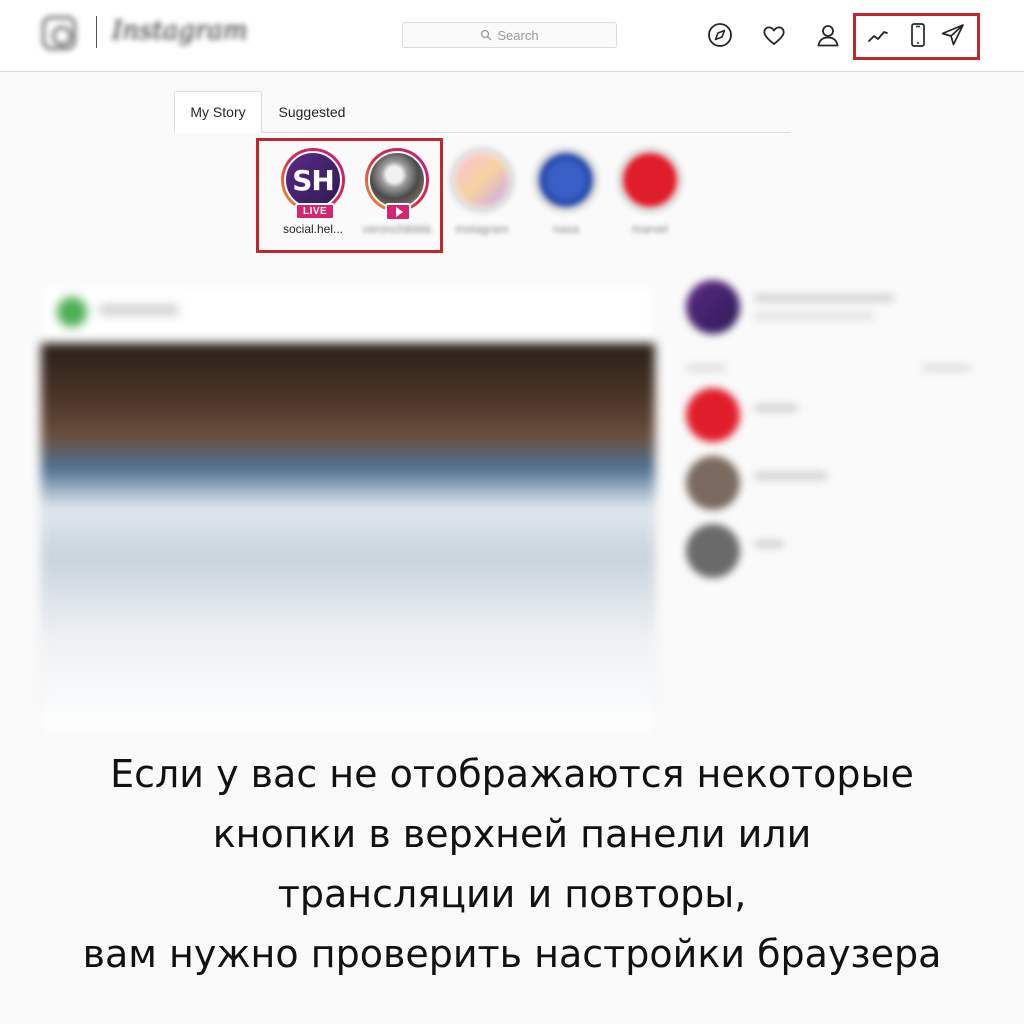 Image resolution: width=1024 pixels, height=1024 pixels. I want to click on story-username: veronchikkkk, so click(397, 229).